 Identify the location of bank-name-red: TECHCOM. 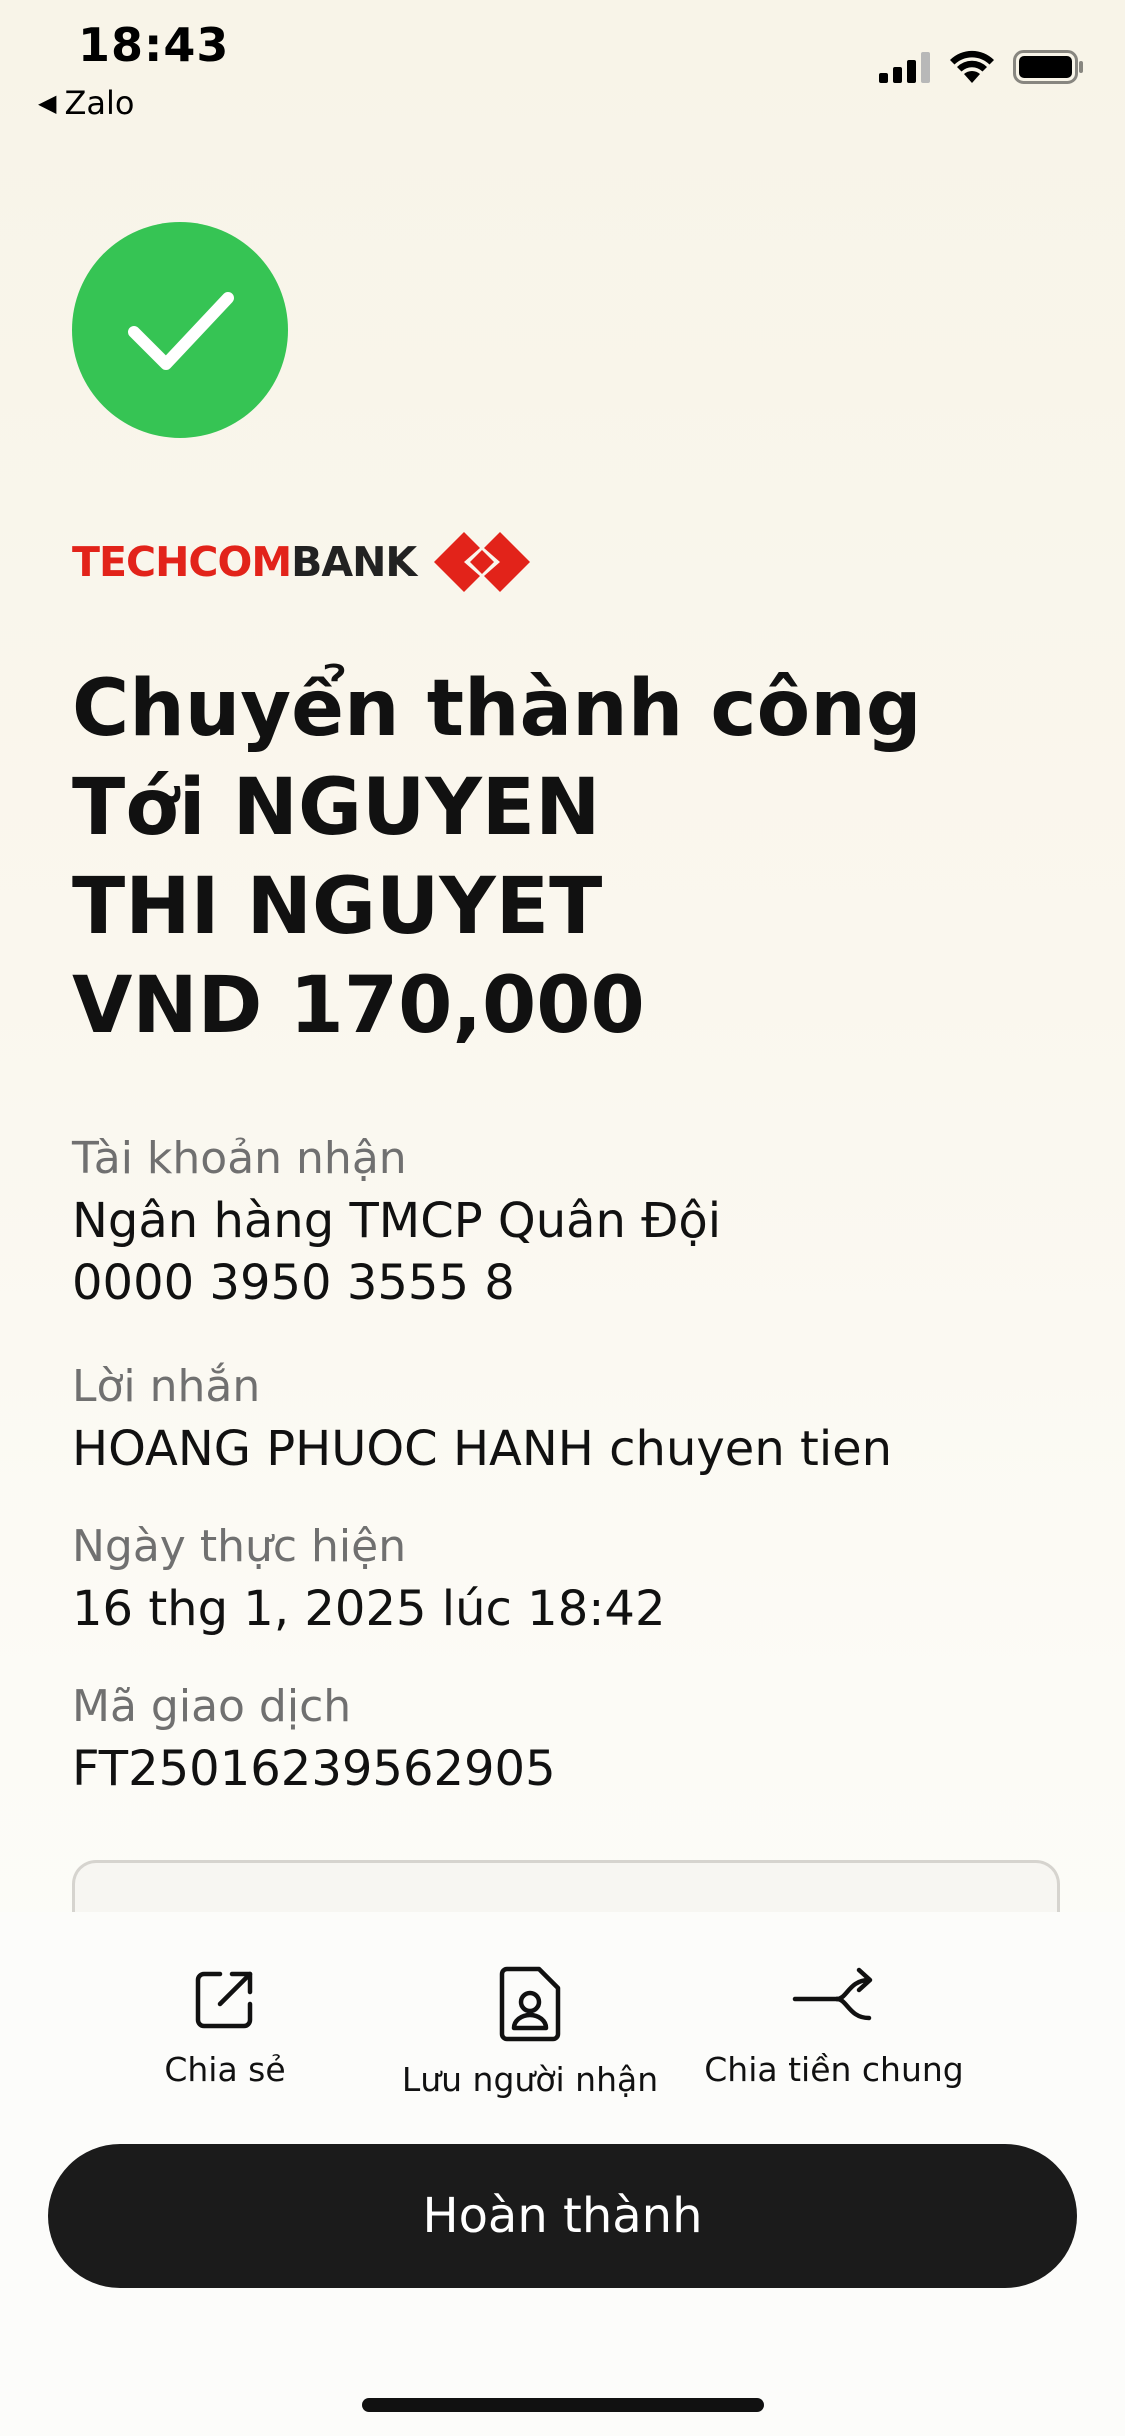
(182, 562).